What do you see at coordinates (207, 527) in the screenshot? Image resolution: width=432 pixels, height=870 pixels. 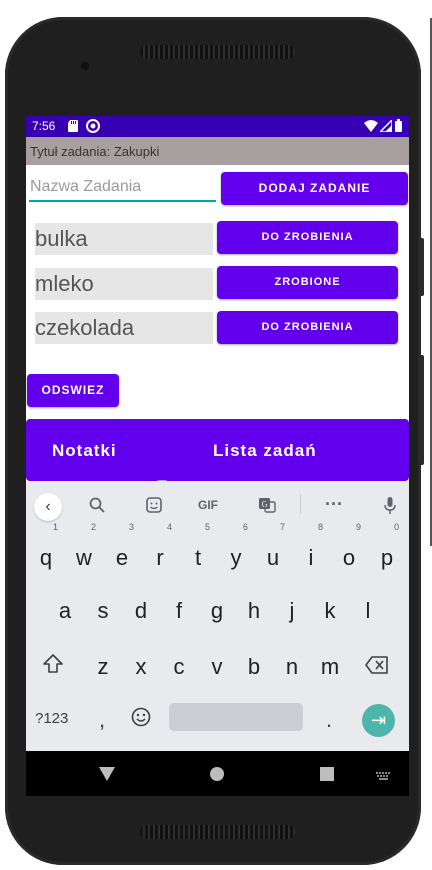 I see `key-hint: 5` at bounding box center [207, 527].